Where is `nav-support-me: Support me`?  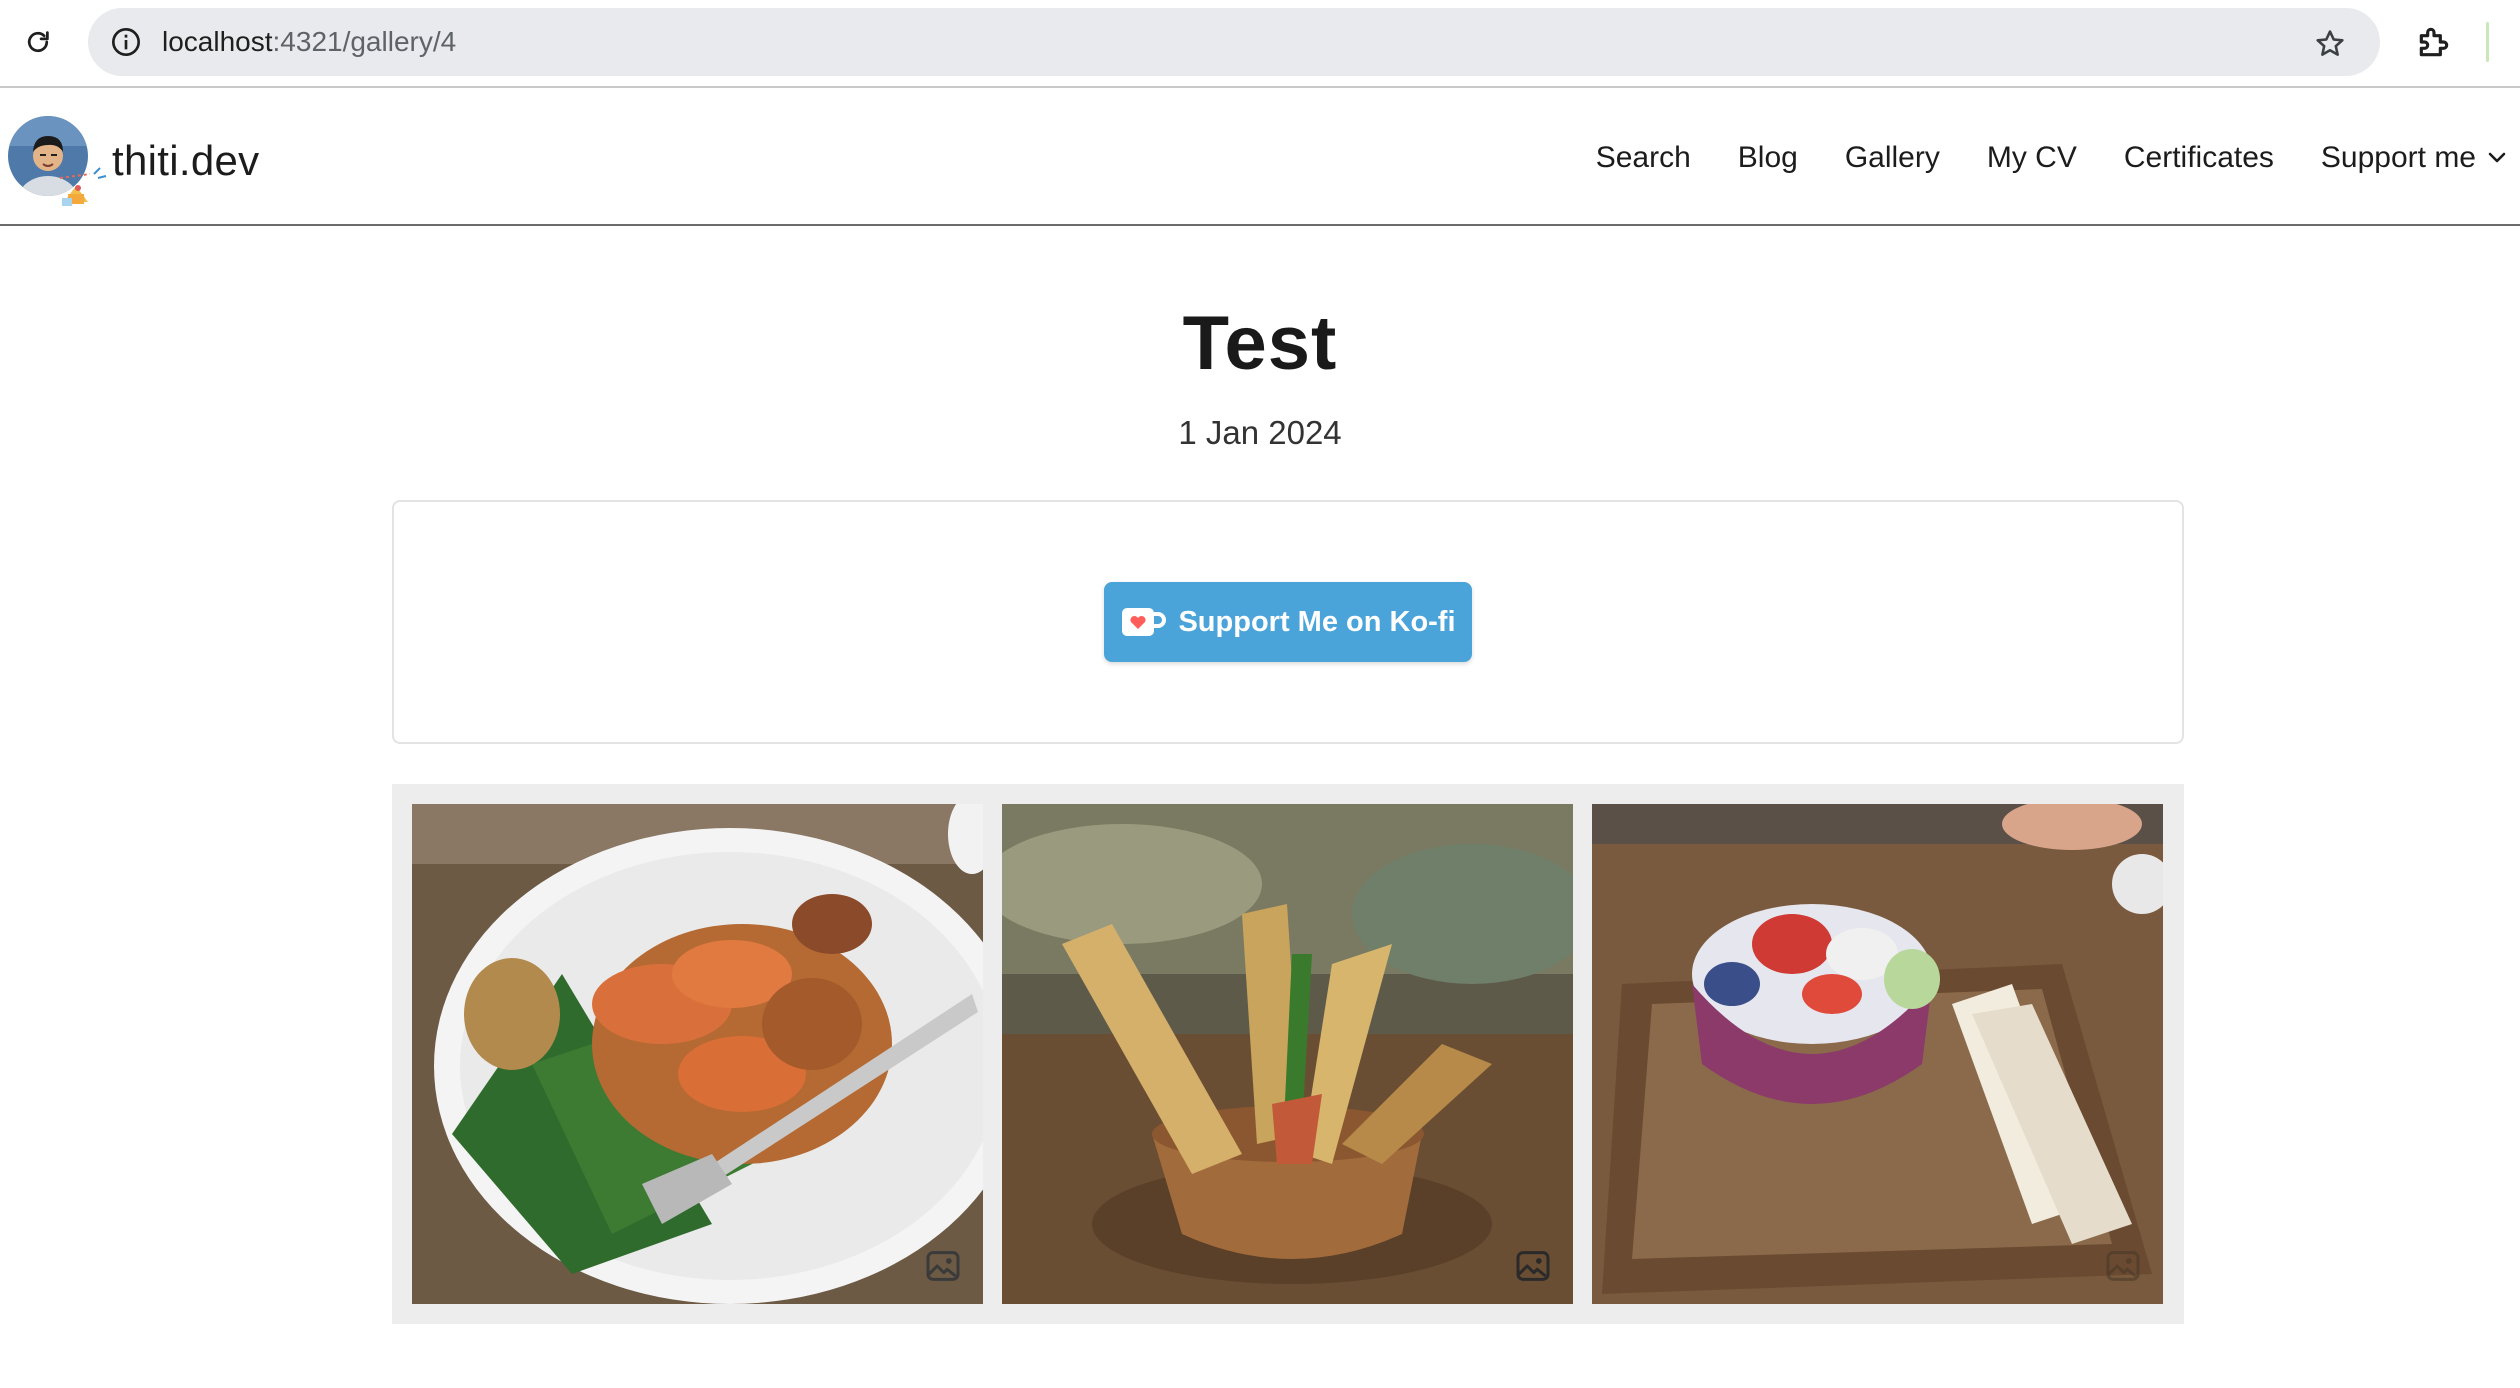
nav-support-me: Support me is located at coordinates (2420, 158).